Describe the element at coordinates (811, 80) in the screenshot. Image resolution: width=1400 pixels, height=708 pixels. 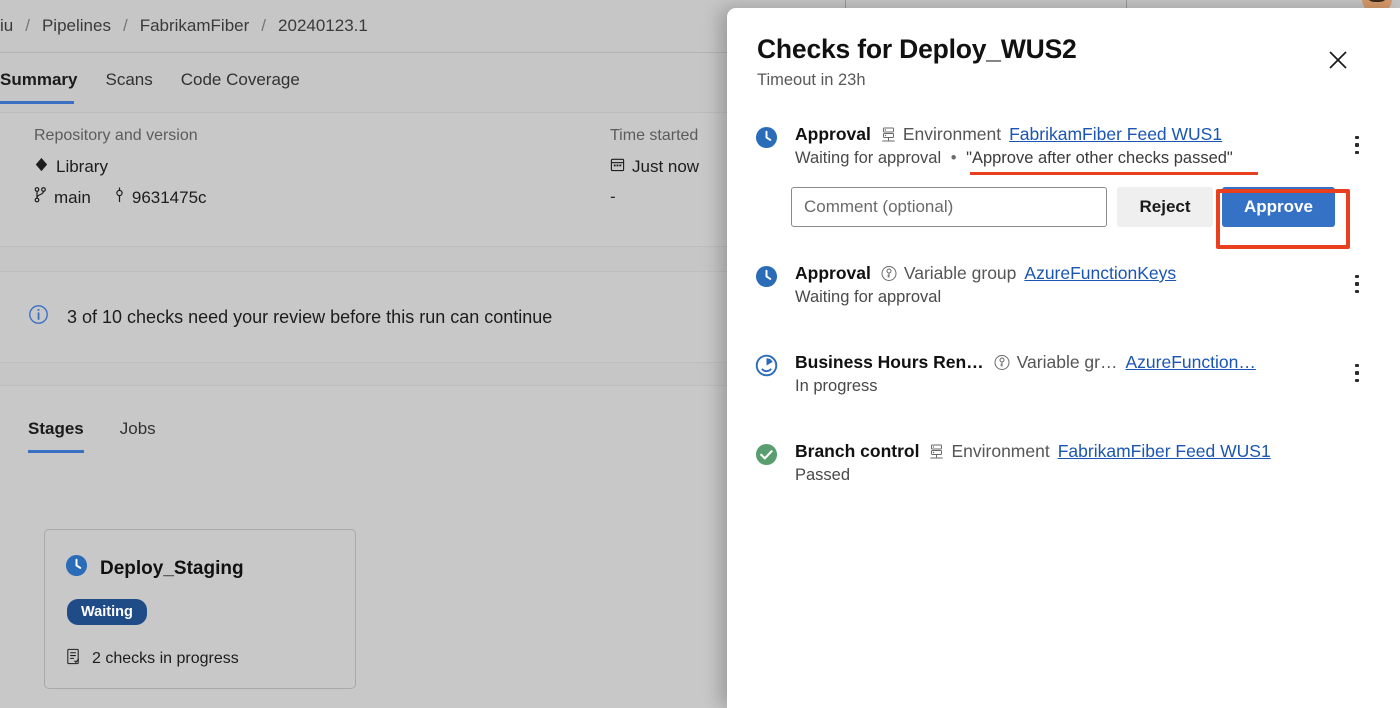
I see `panel-subtitle: Timeout in 23h` at that location.